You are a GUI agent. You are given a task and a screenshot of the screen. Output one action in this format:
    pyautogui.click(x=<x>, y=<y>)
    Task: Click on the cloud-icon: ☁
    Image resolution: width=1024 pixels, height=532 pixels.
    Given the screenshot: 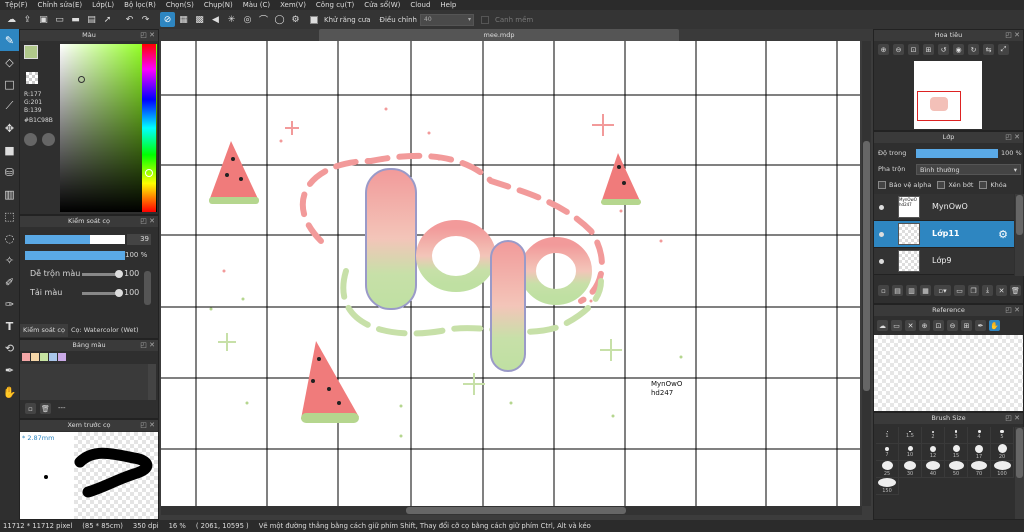 What is the action you would take?
    pyautogui.click(x=11, y=19)
    